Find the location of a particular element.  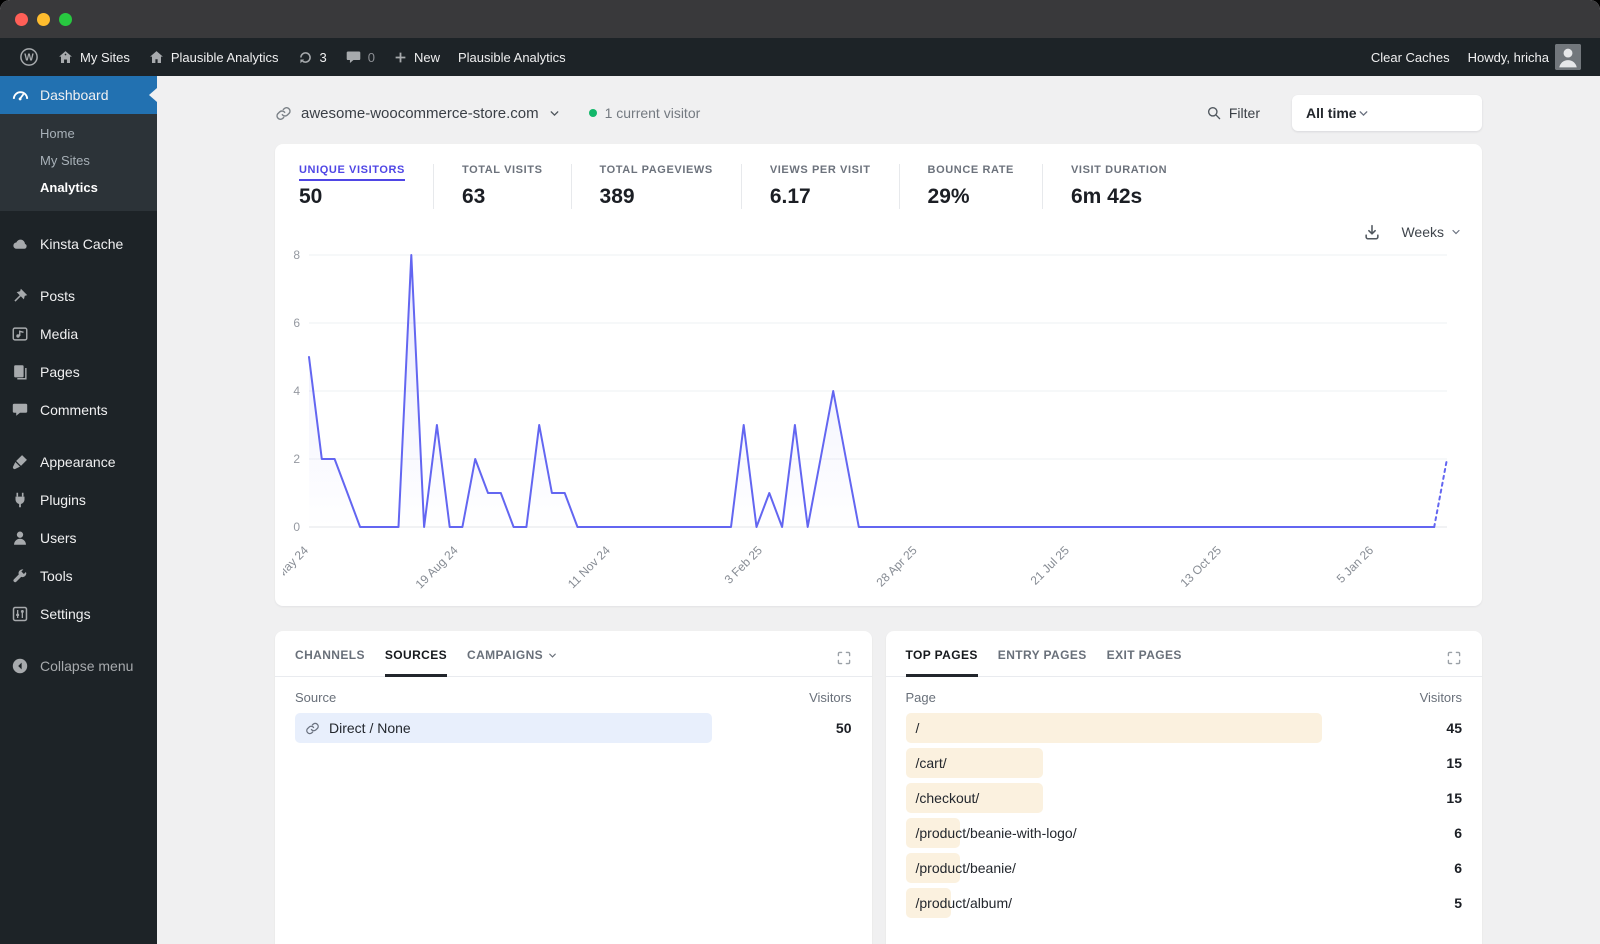

sidebar-item-posts: Posts is located at coordinates (78, 296).